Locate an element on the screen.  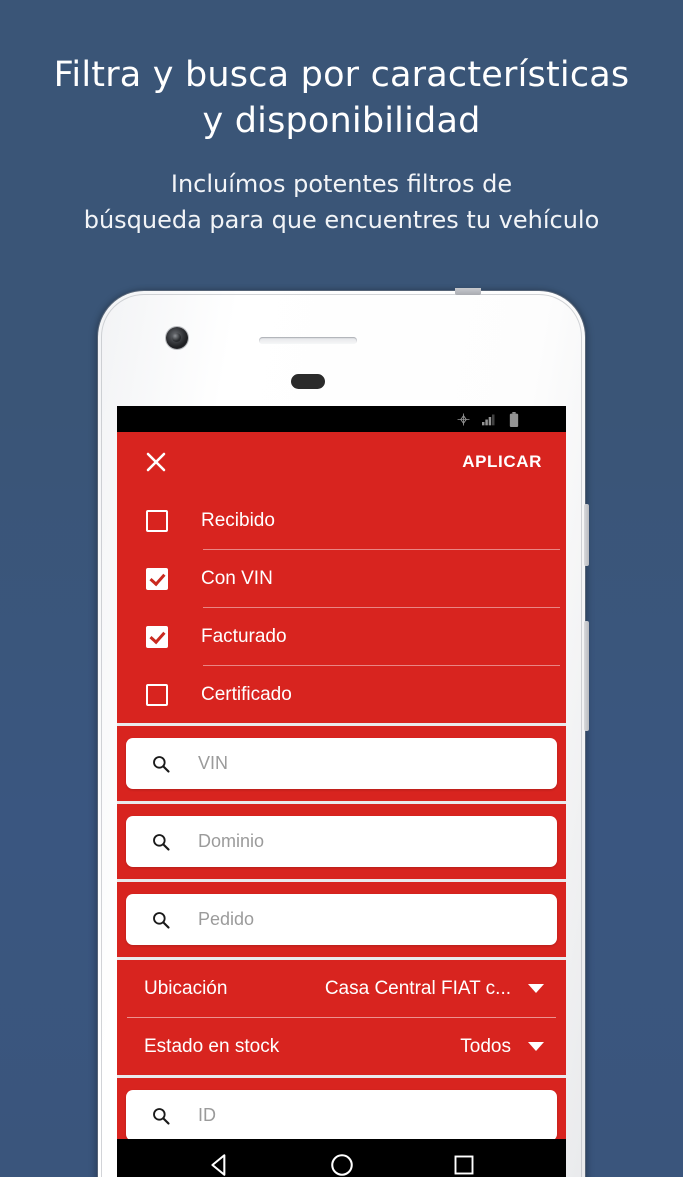
checkbox-label-con-vin: Con VIN is located at coordinates (237, 578).